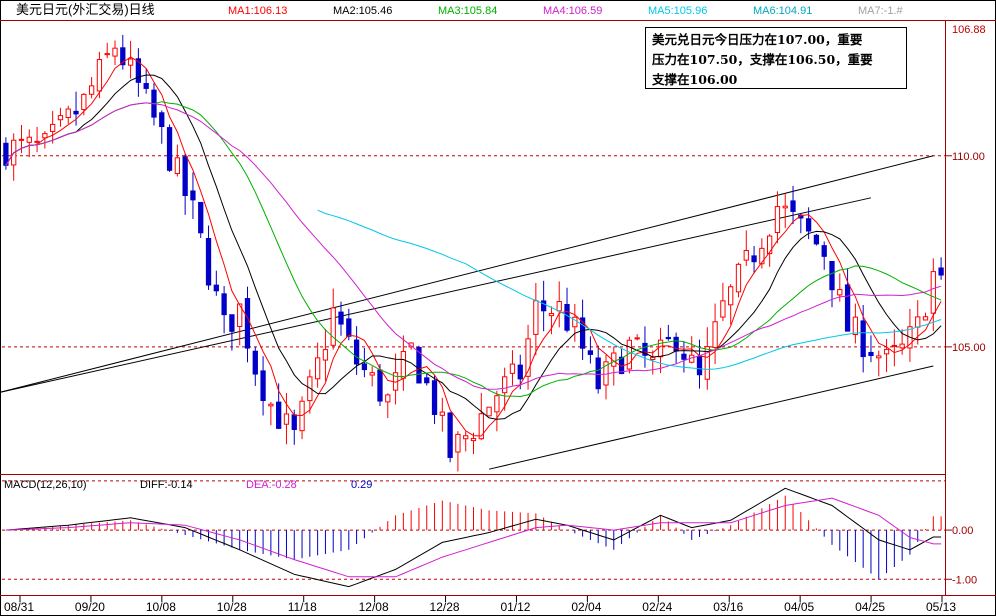 This screenshot has height=616, width=996. What do you see at coordinates (45, 485) in the screenshot?
I see `macd-title: MACD(12,26,10)` at bounding box center [45, 485].